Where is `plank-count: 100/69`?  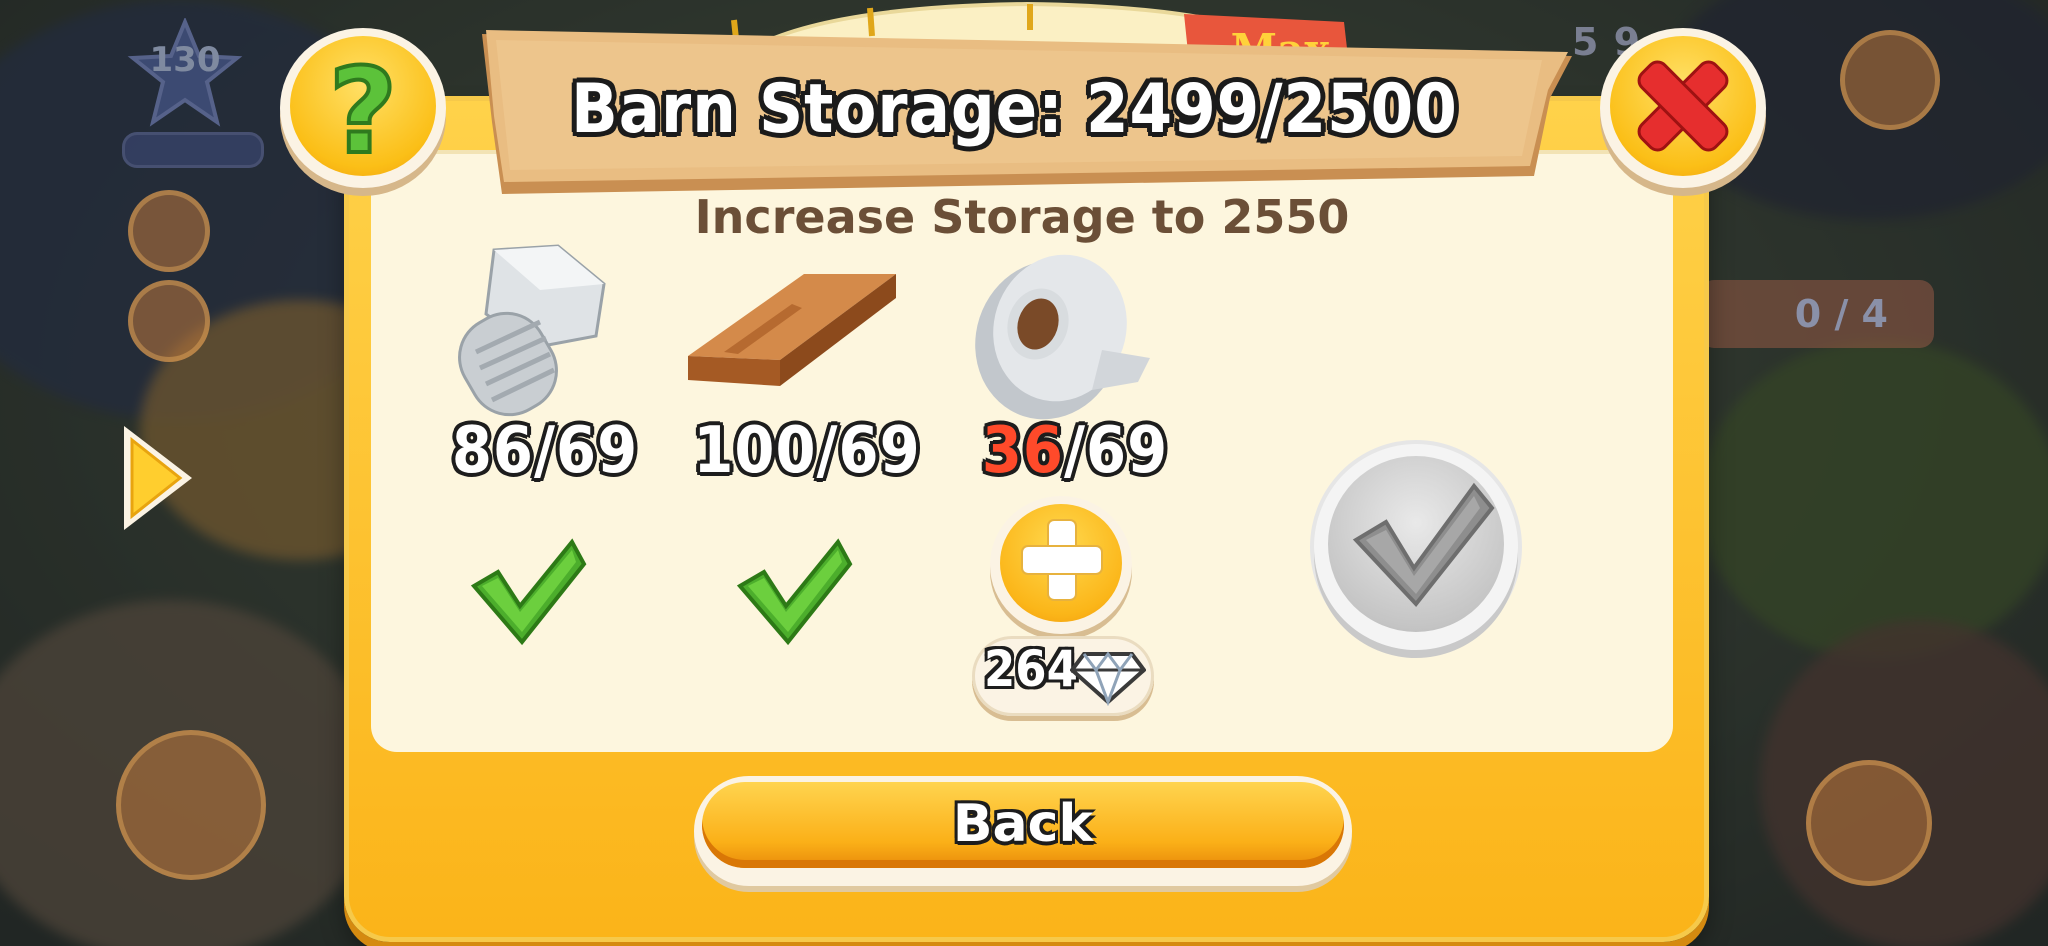 plank-count: 100/69 is located at coordinates (807, 451).